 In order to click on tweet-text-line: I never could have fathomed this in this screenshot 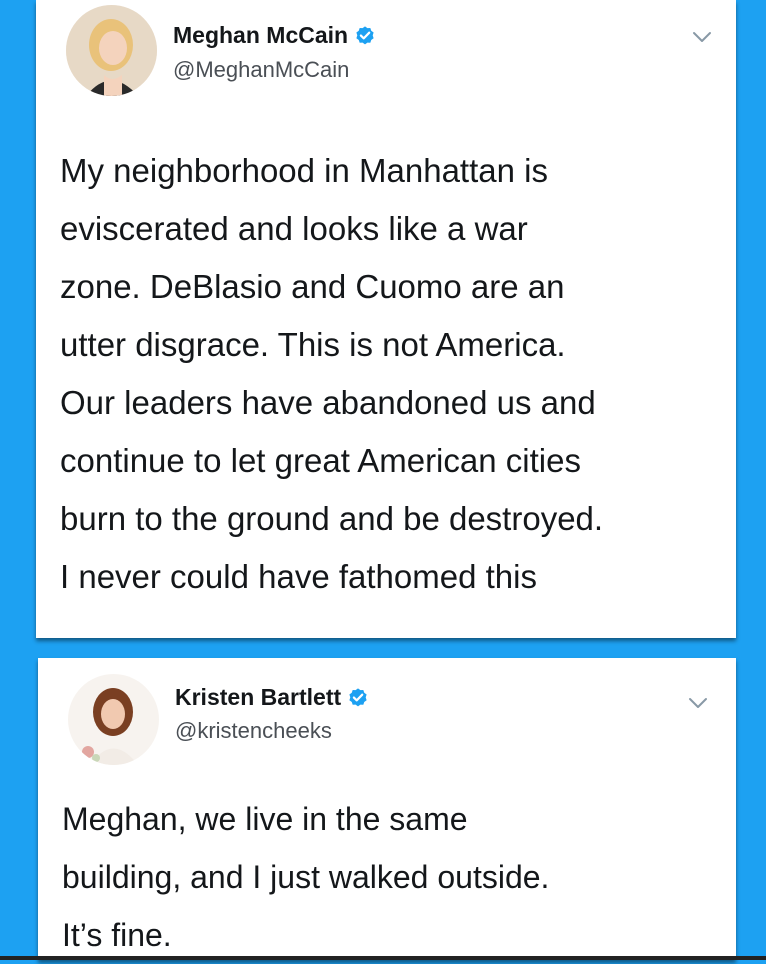, I will do `click(298, 576)`.